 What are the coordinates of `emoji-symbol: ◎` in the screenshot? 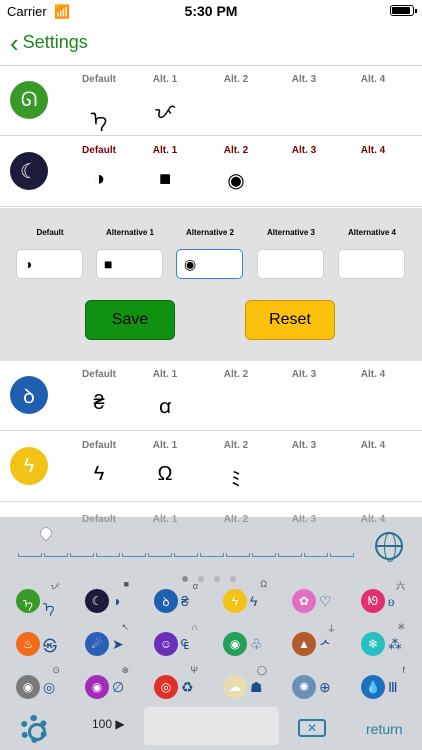 It's located at (49, 687).